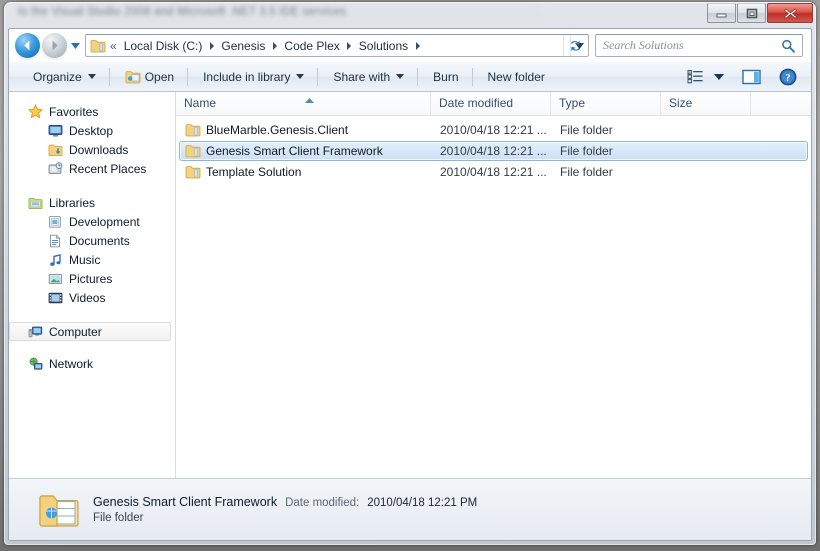 This screenshot has height=551, width=820. I want to click on sidebar-item-libraries: Libraries, so click(90, 202).